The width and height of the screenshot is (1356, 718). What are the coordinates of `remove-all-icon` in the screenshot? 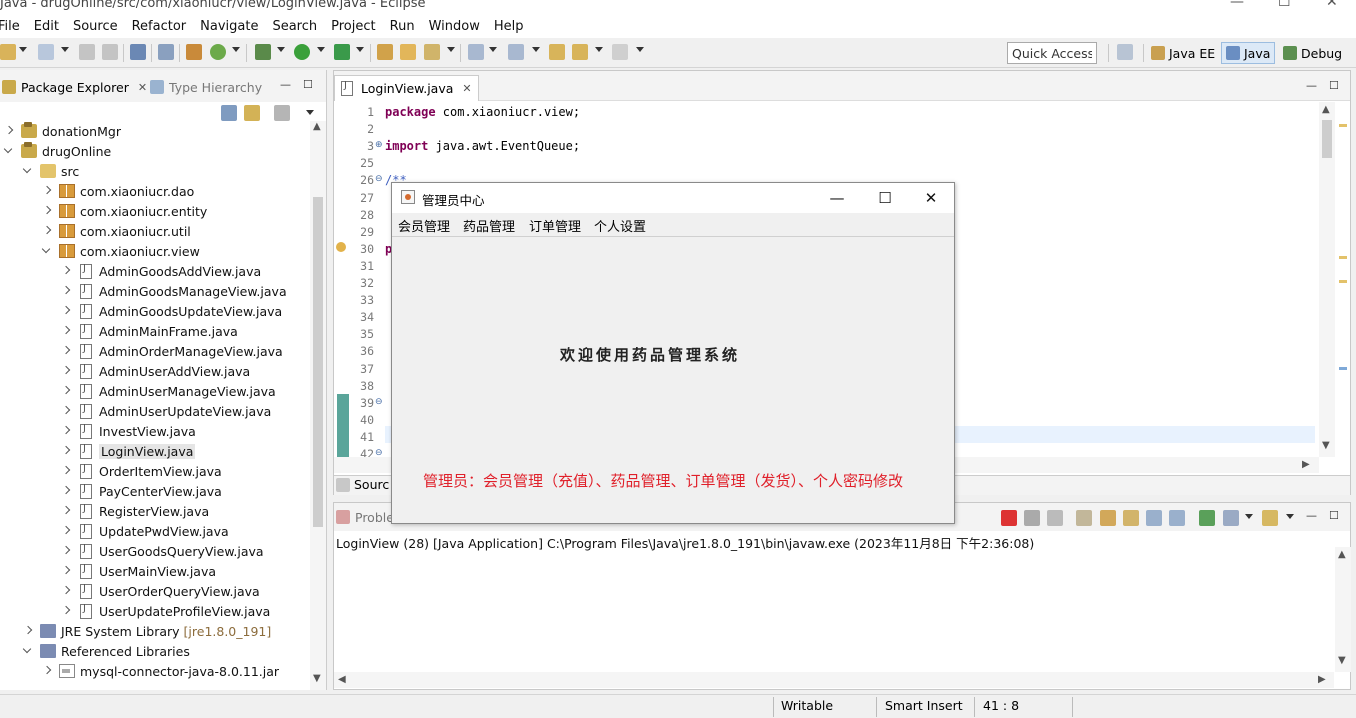 It's located at (1055, 518).